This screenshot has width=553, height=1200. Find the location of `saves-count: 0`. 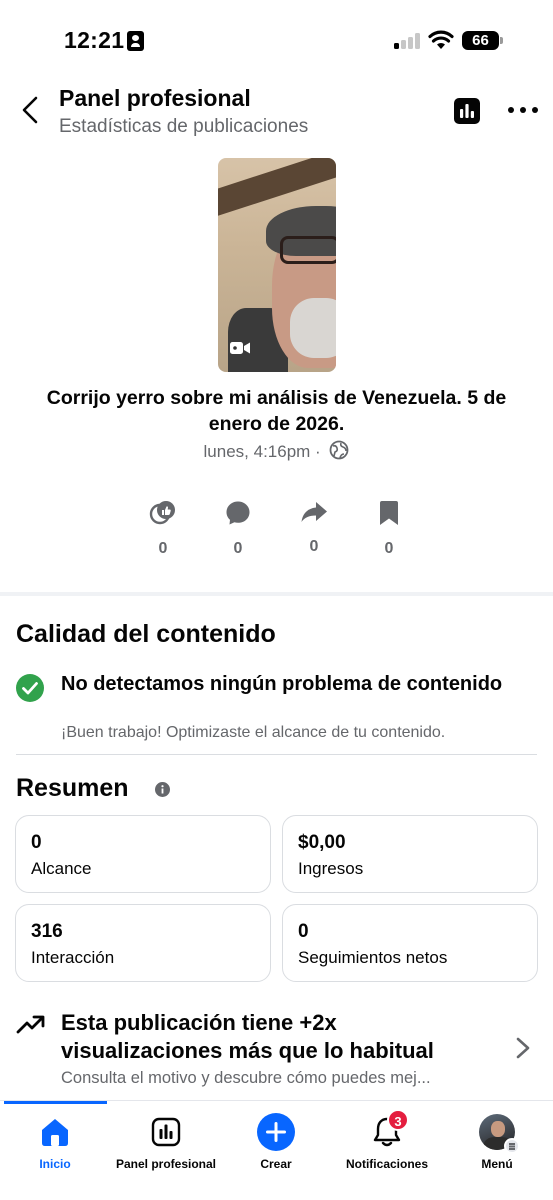

saves-count: 0 is located at coordinates (389, 548).